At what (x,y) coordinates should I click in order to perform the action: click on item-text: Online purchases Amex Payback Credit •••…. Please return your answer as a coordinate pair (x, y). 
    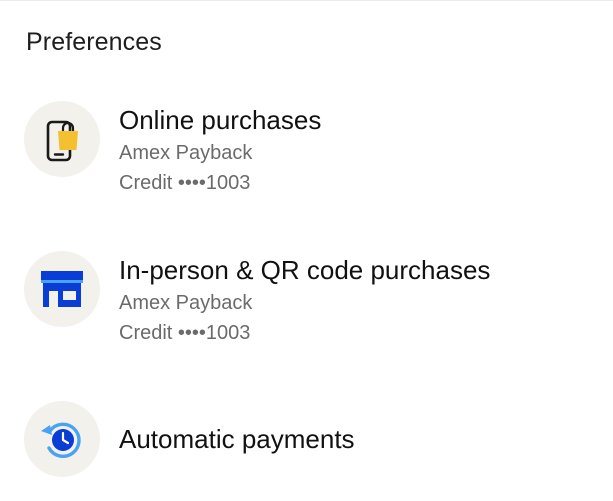
    Looking at the image, I should click on (220, 150).